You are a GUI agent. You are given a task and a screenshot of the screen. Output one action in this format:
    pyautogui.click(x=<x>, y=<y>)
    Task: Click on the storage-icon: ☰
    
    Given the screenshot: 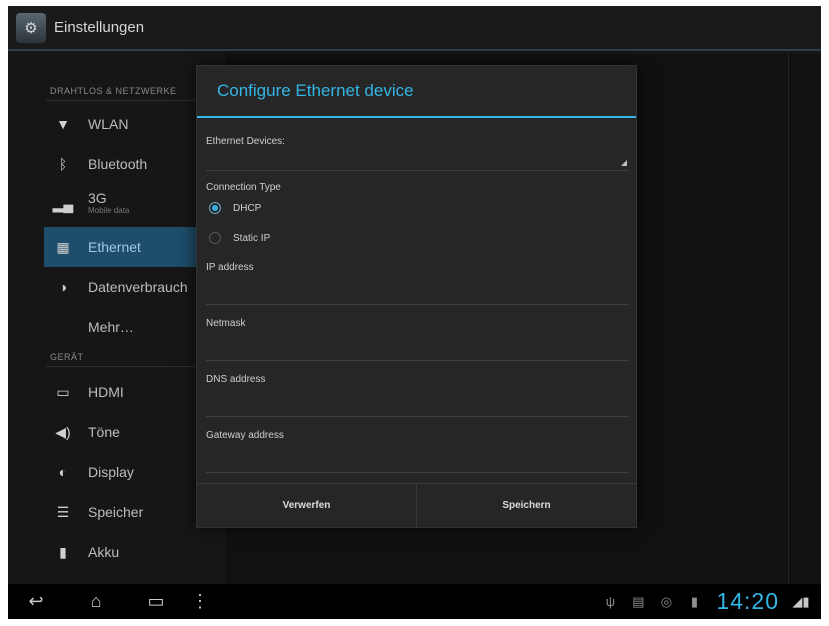 What is the action you would take?
    pyautogui.click(x=63, y=511)
    